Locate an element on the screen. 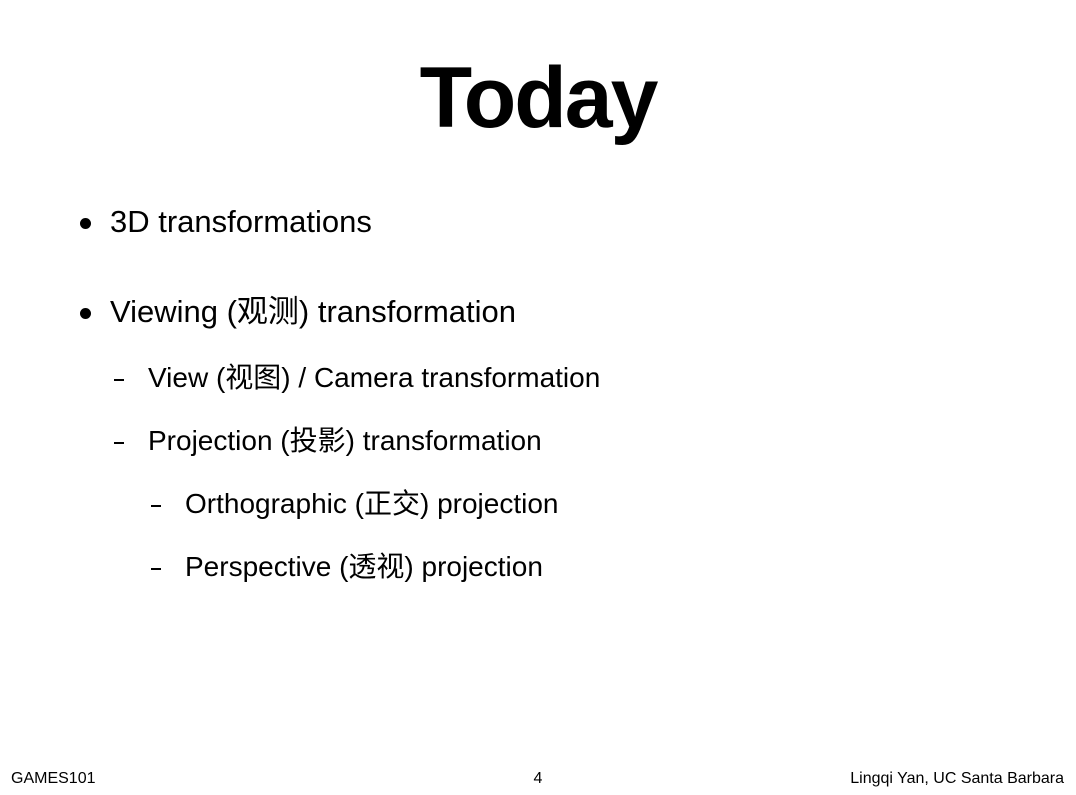  sub-sub-bullet-text: Perspective (透视) projection is located at coordinates (364, 566).